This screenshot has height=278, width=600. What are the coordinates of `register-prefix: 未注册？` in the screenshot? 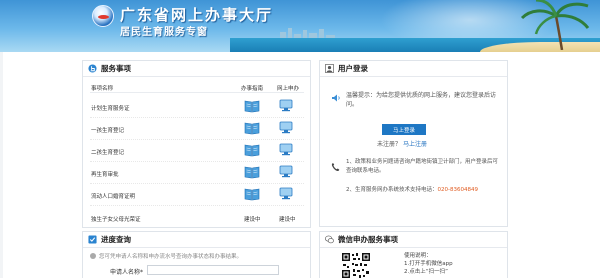 It's located at (389, 144).